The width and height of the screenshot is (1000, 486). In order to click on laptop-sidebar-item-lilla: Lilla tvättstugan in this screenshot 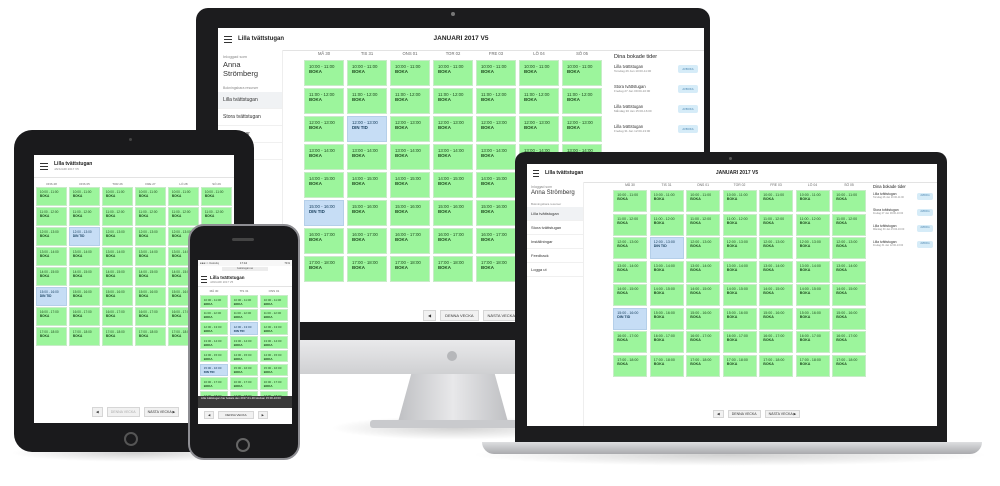, I will do `click(555, 214)`.